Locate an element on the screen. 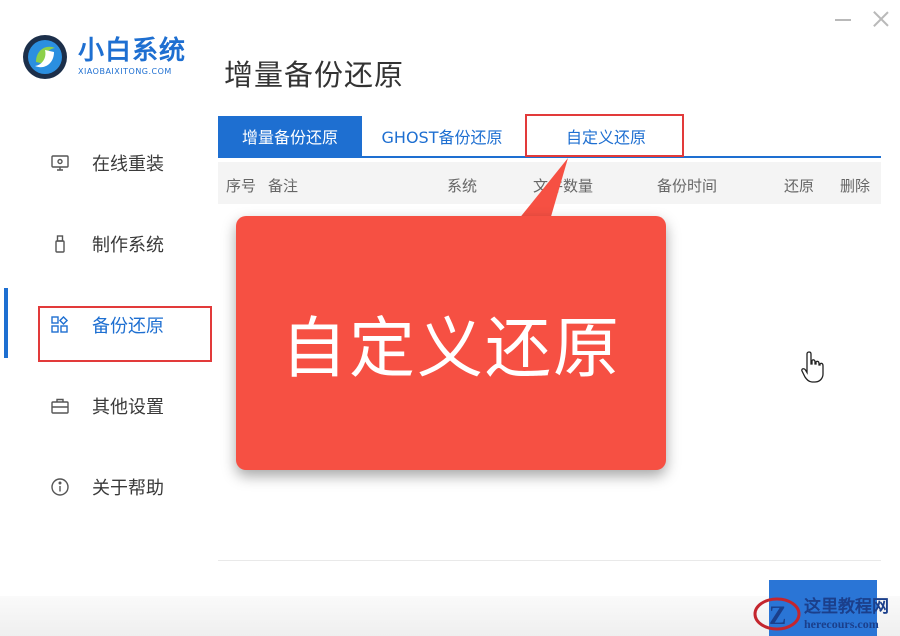 This screenshot has width=900, height=636. briefcase-icon is located at coordinates (60, 406).